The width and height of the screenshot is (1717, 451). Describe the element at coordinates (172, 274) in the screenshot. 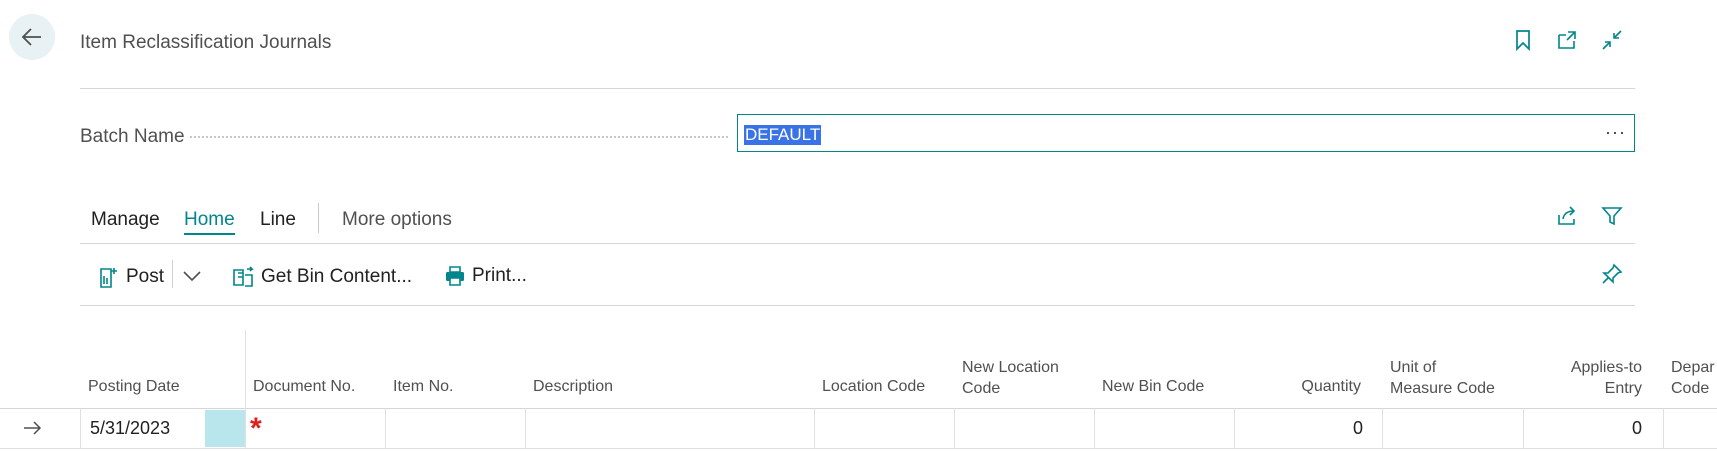

I see `post-separator` at that location.